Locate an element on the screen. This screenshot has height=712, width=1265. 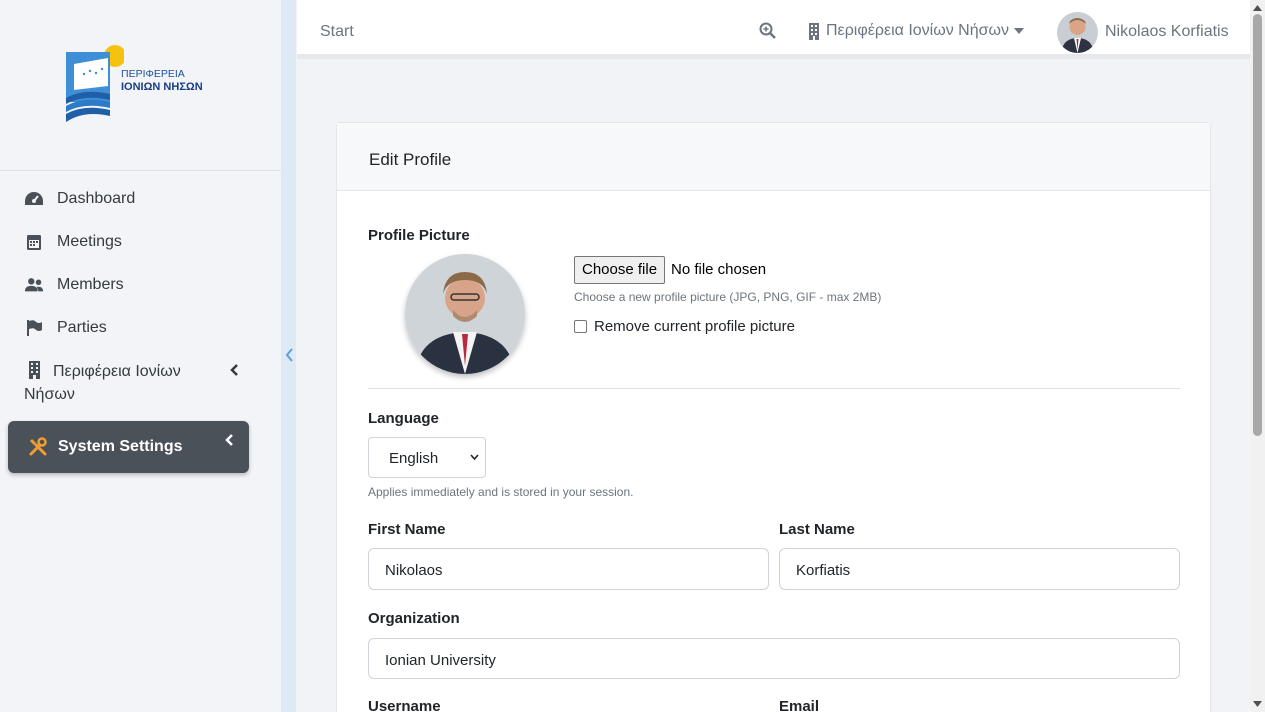
first-name-label: First Name is located at coordinates (407, 529).